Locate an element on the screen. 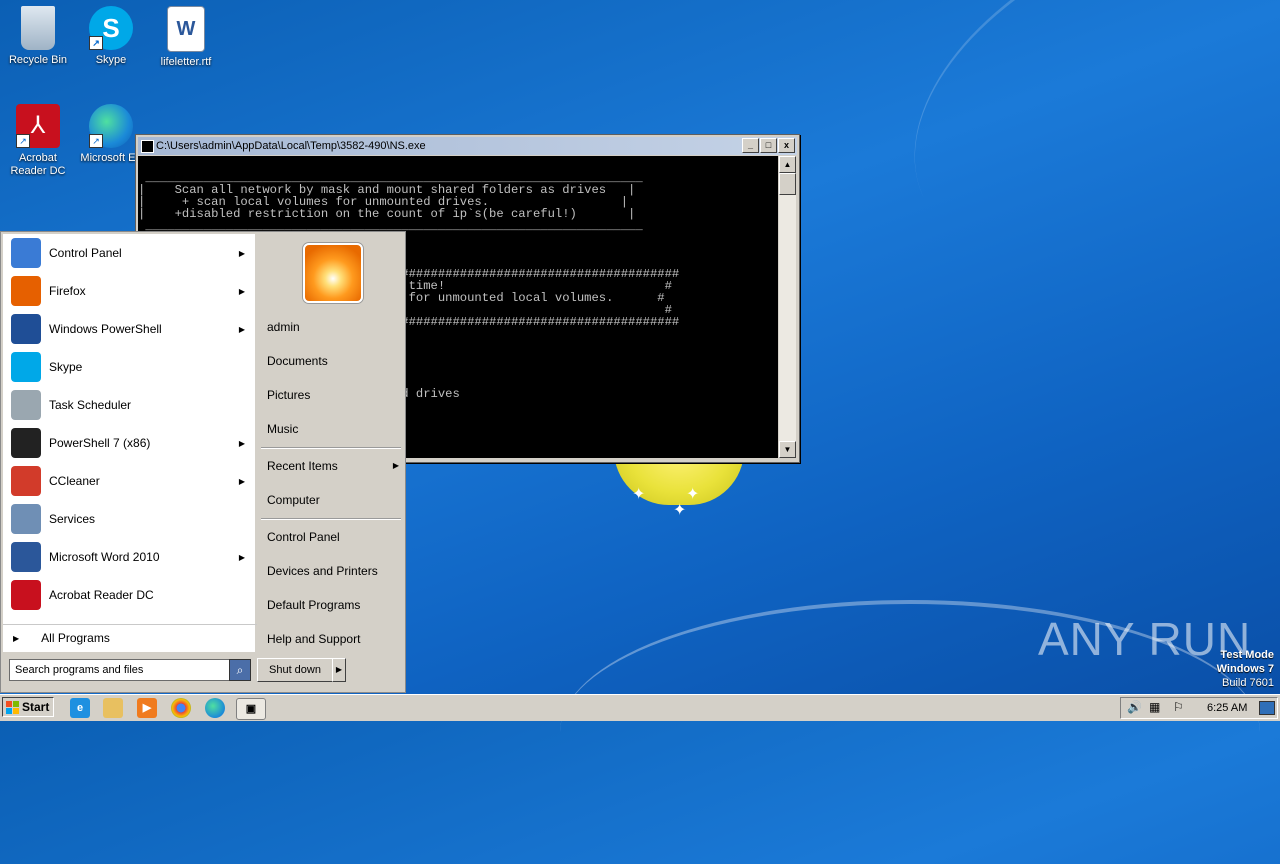  window-controls: _ □ x is located at coordinates (768, 145).